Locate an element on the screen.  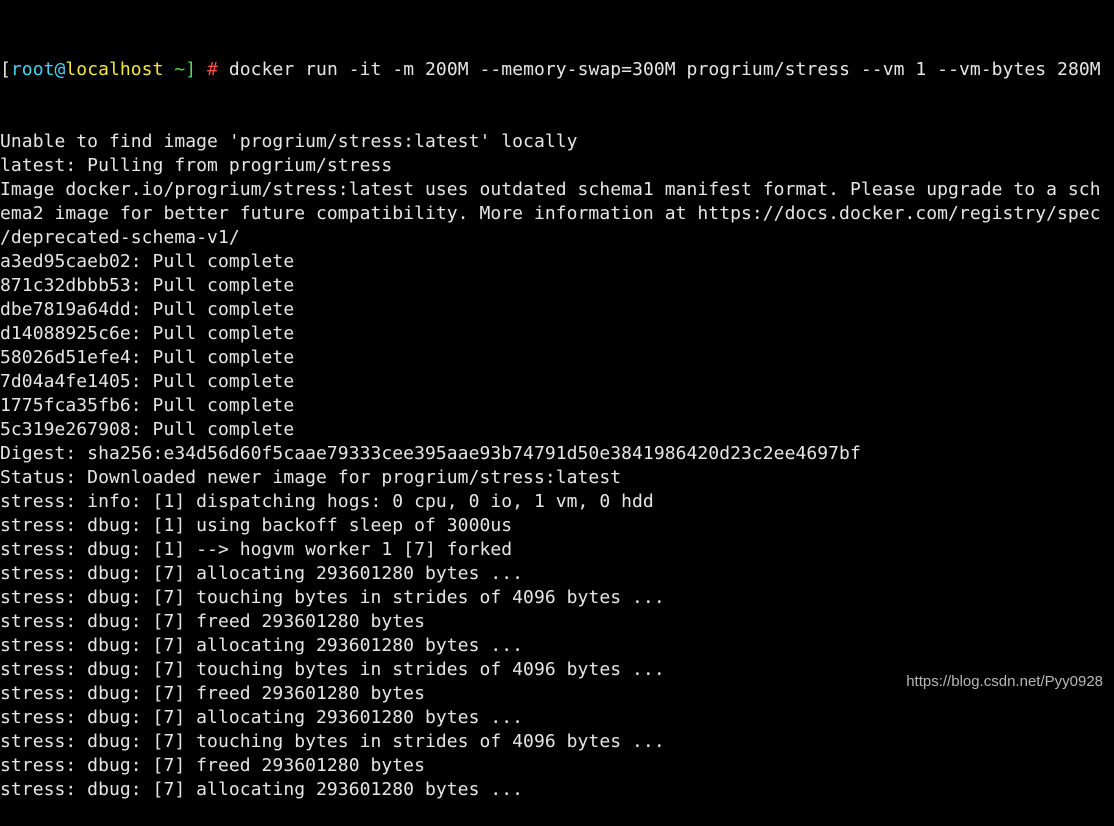
prompt-host: localhost is located at coordinates (114, 69).